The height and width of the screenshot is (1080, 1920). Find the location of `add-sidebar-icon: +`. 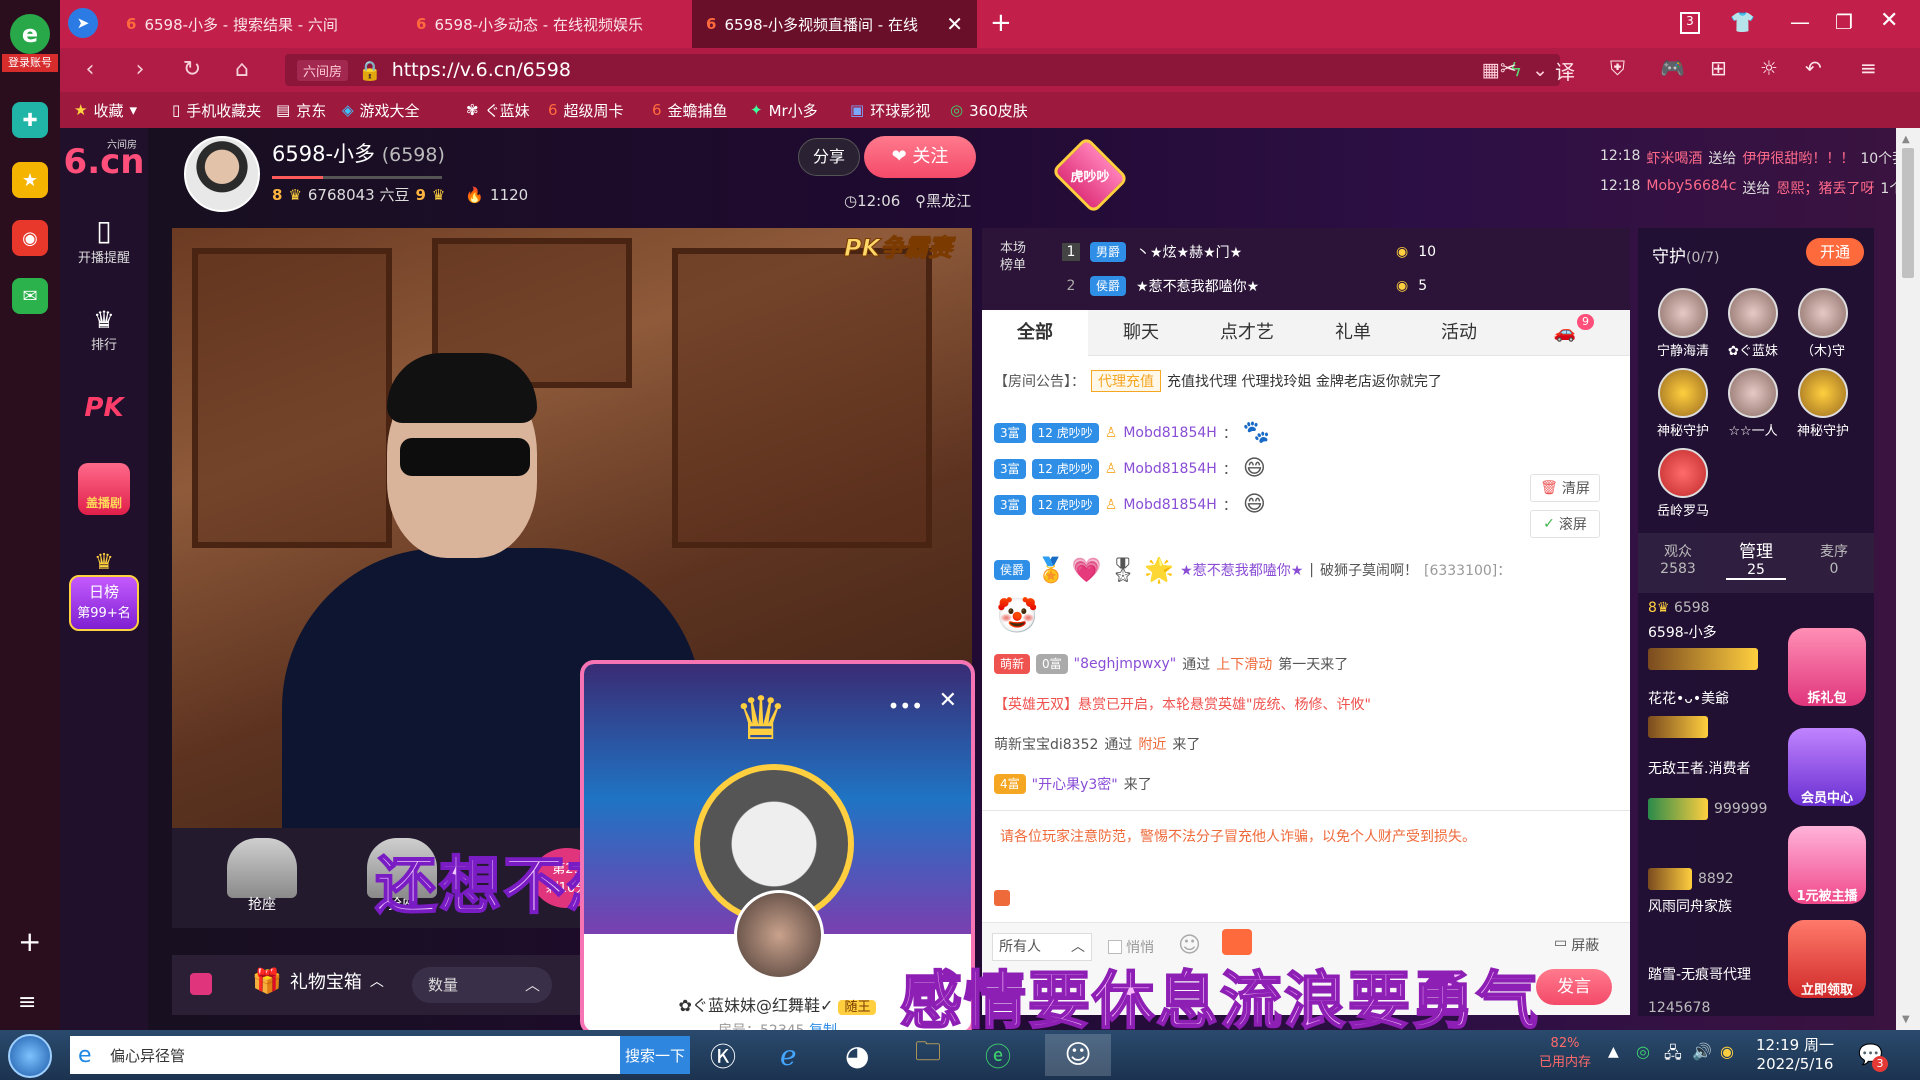

add-sidebar-icon: + is located at coordinates (29, 941).